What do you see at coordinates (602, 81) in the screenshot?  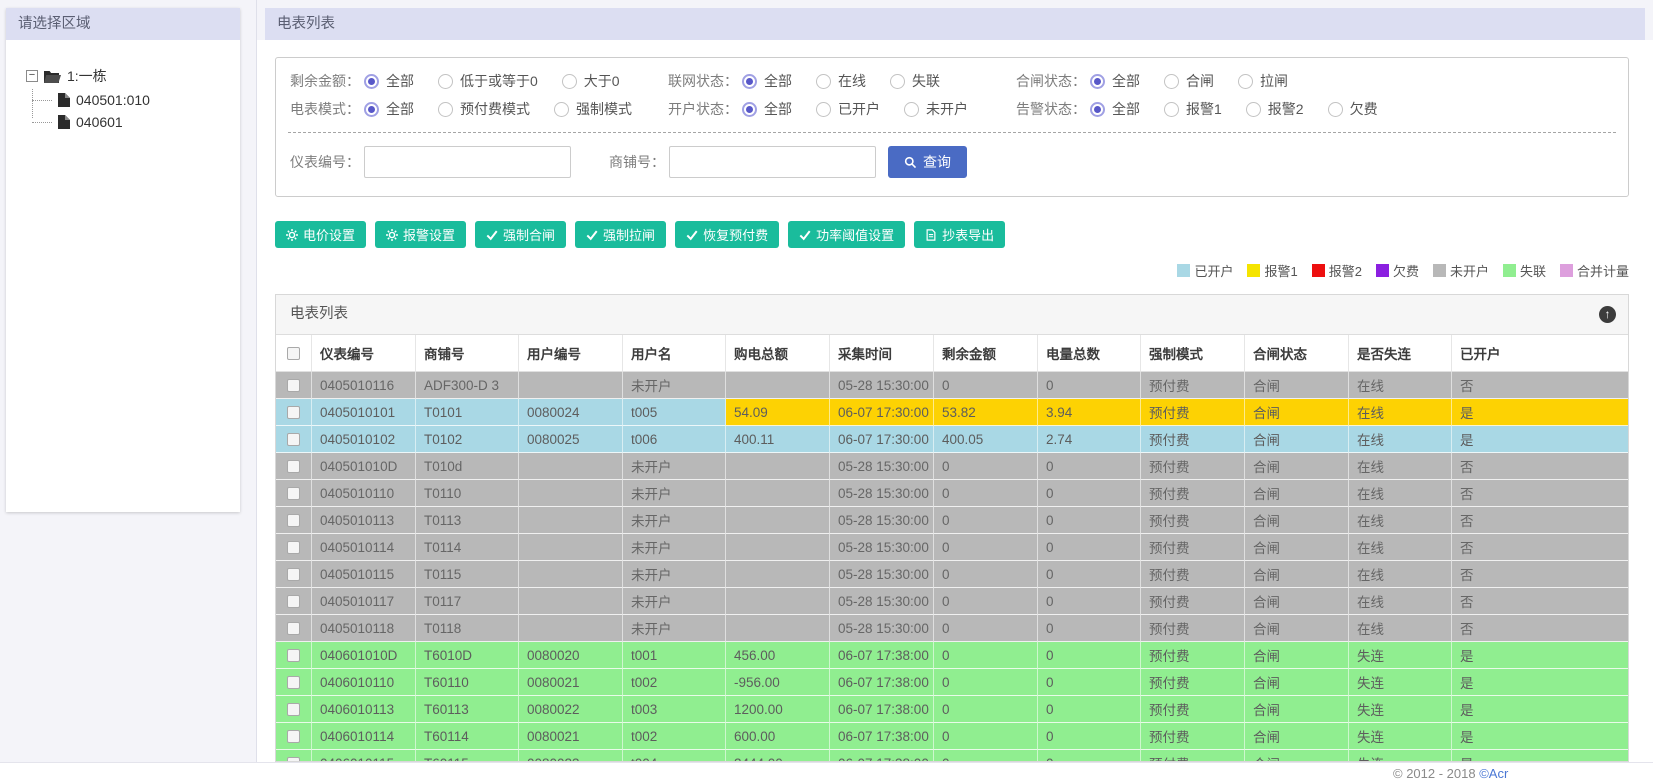 I see `radio-option-label: 大于0` at bounding box center [602, 81].